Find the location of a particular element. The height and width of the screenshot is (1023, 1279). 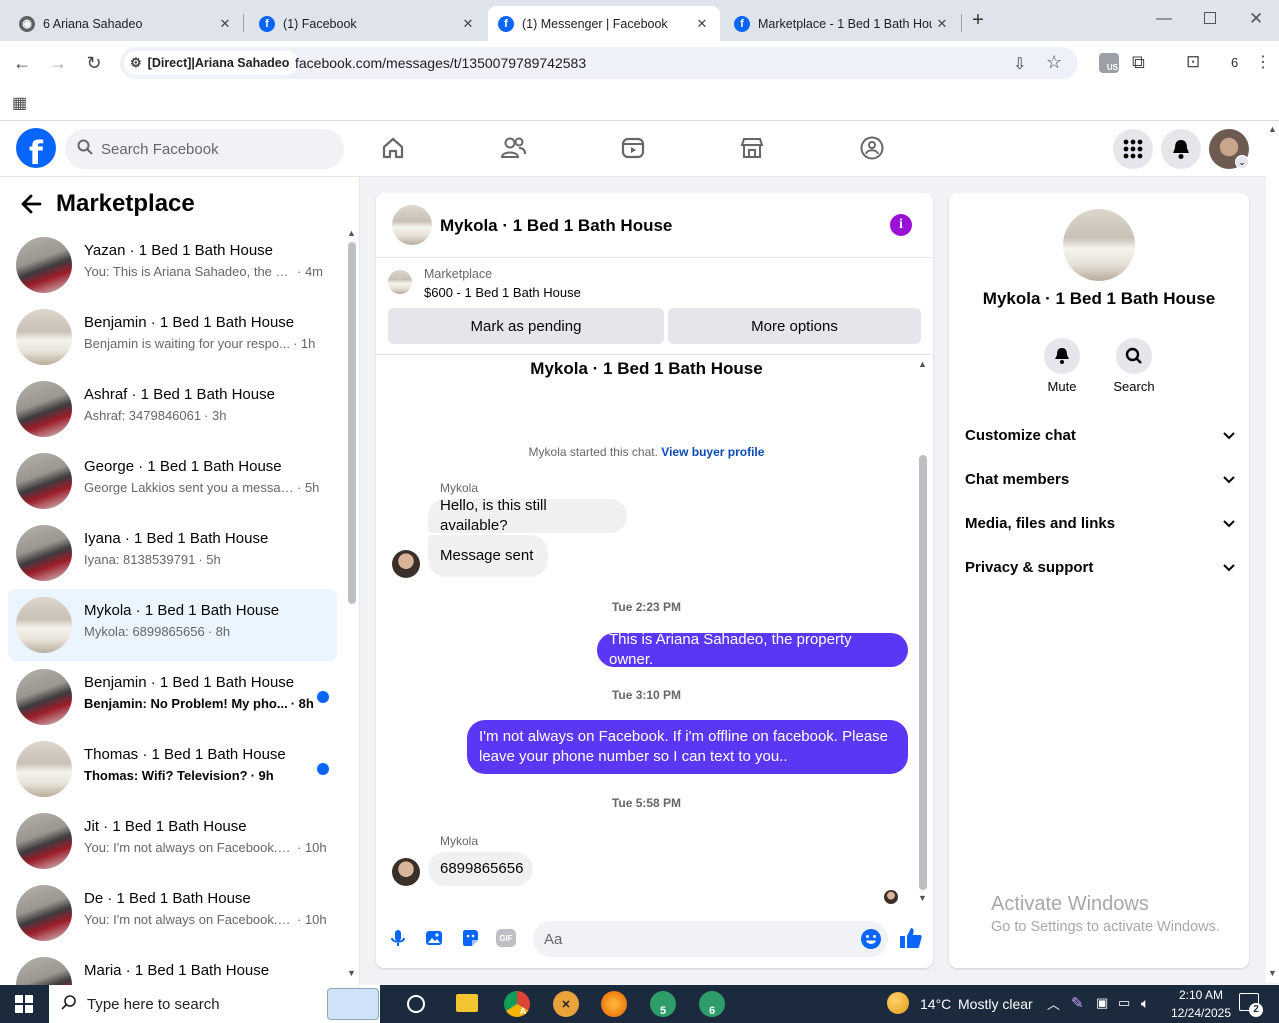

back-icon: ← is located at coordinates (22, 63).